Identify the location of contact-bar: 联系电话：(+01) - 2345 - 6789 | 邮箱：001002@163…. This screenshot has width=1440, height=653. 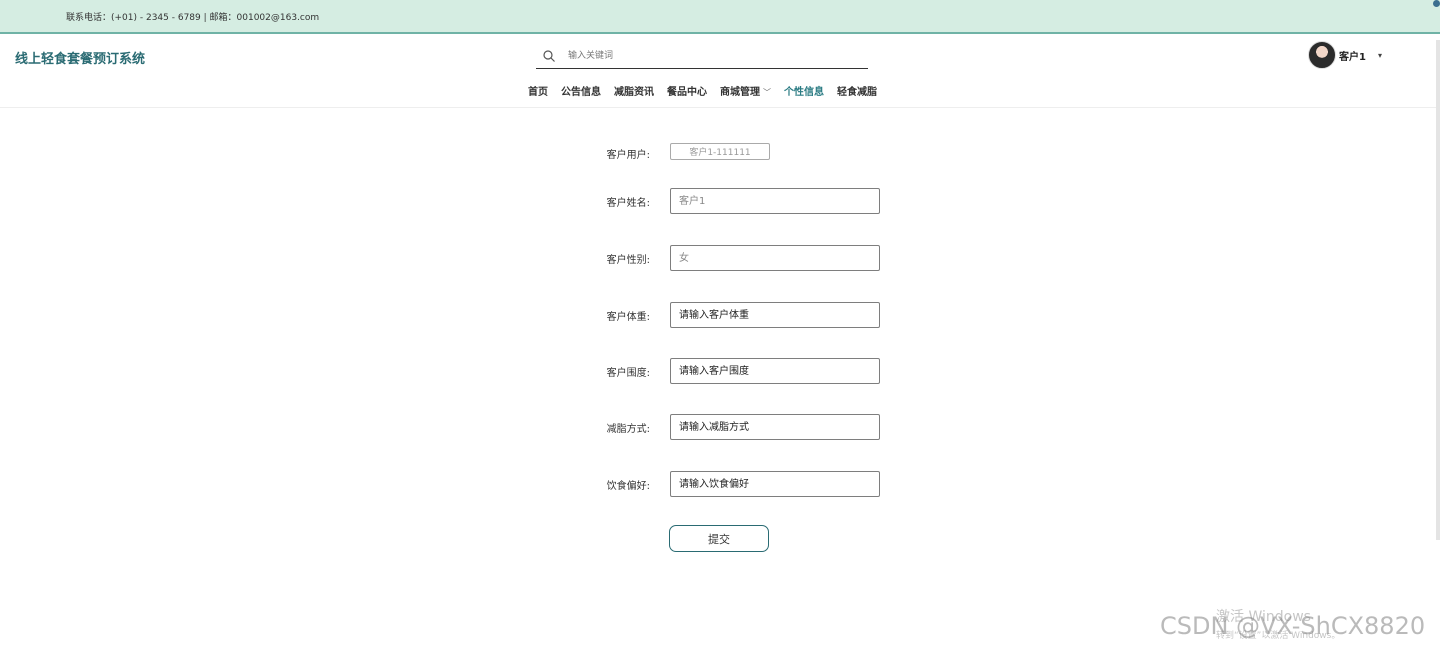
(720, 17).